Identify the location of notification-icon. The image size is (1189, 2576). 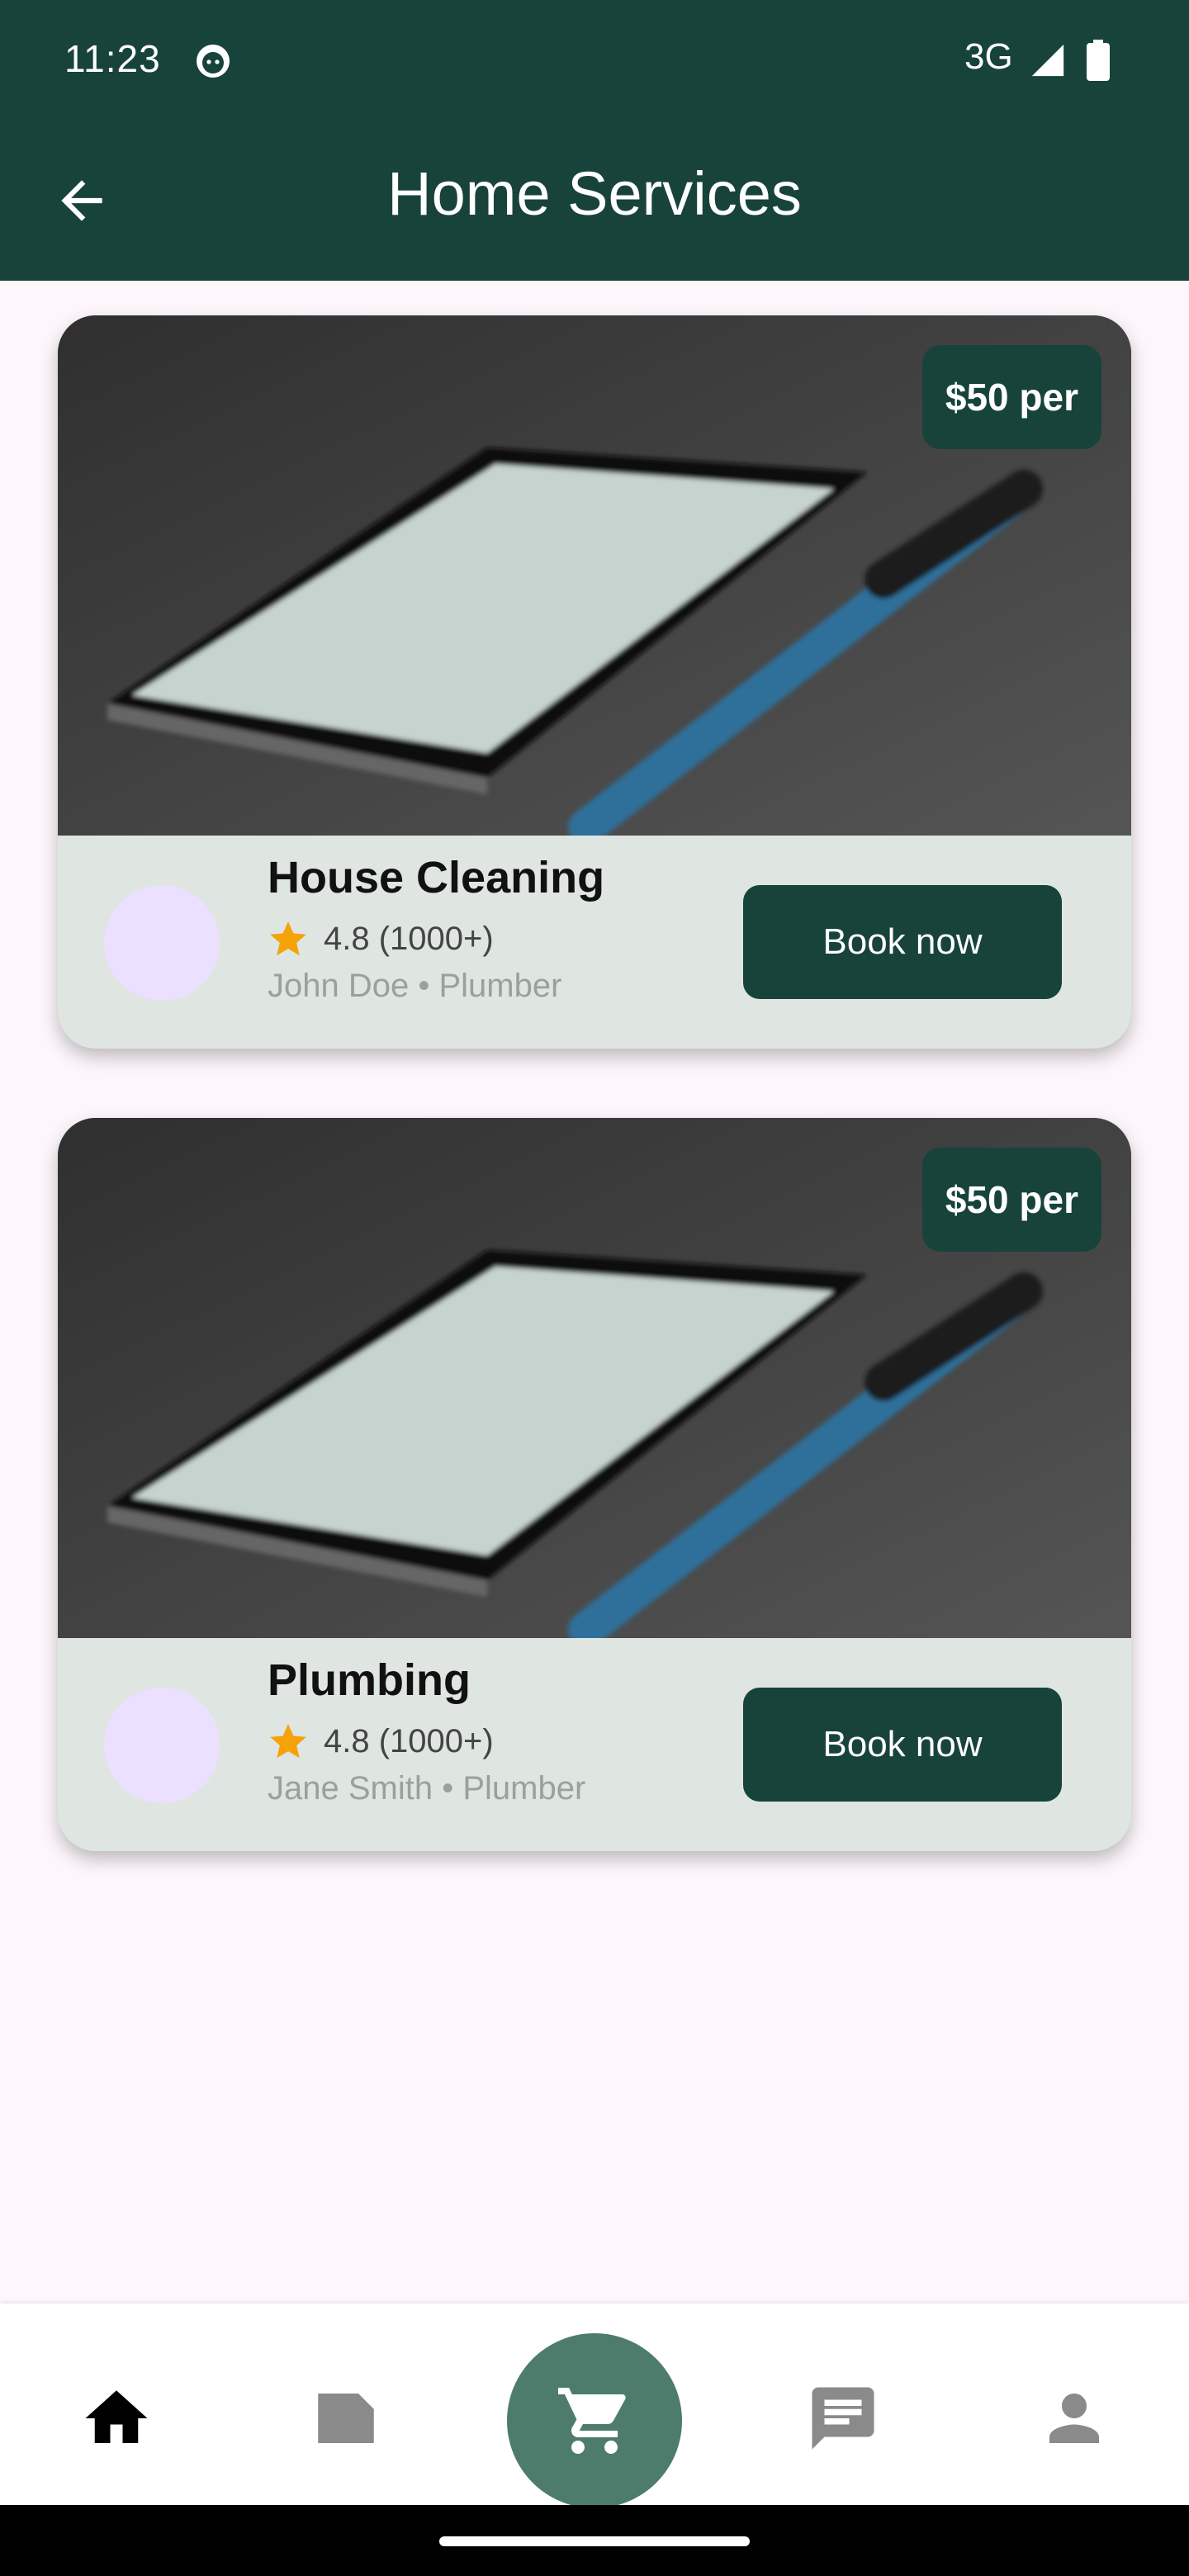
(213, 61).